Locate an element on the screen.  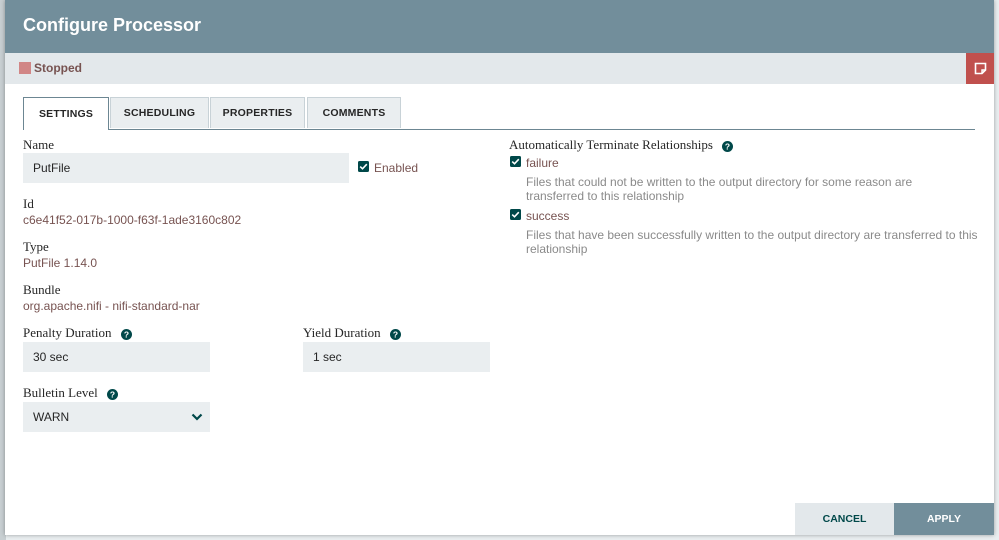
failure-checkbox is located at coordinates (515, 161).